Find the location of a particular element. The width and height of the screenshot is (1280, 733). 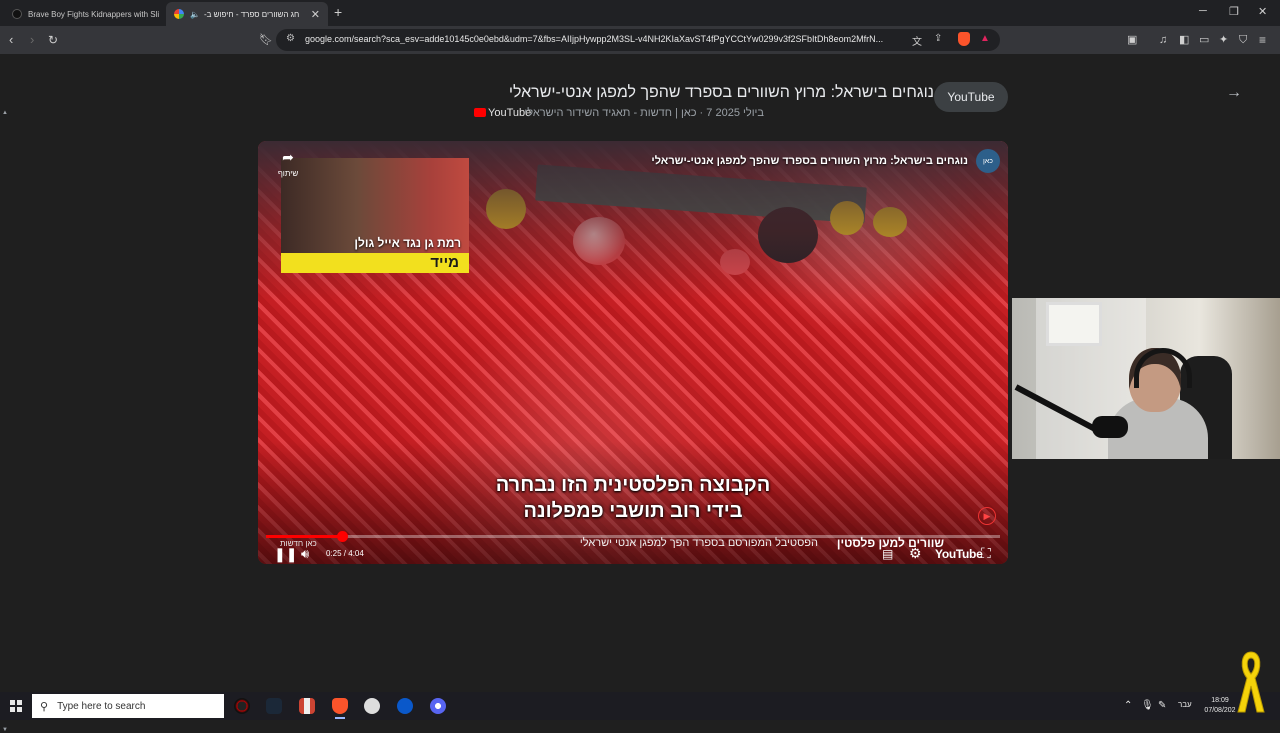

tab-brave-boy: Brave Boy Fights Kidnappers with Sli is located at coordinates (84, 14).